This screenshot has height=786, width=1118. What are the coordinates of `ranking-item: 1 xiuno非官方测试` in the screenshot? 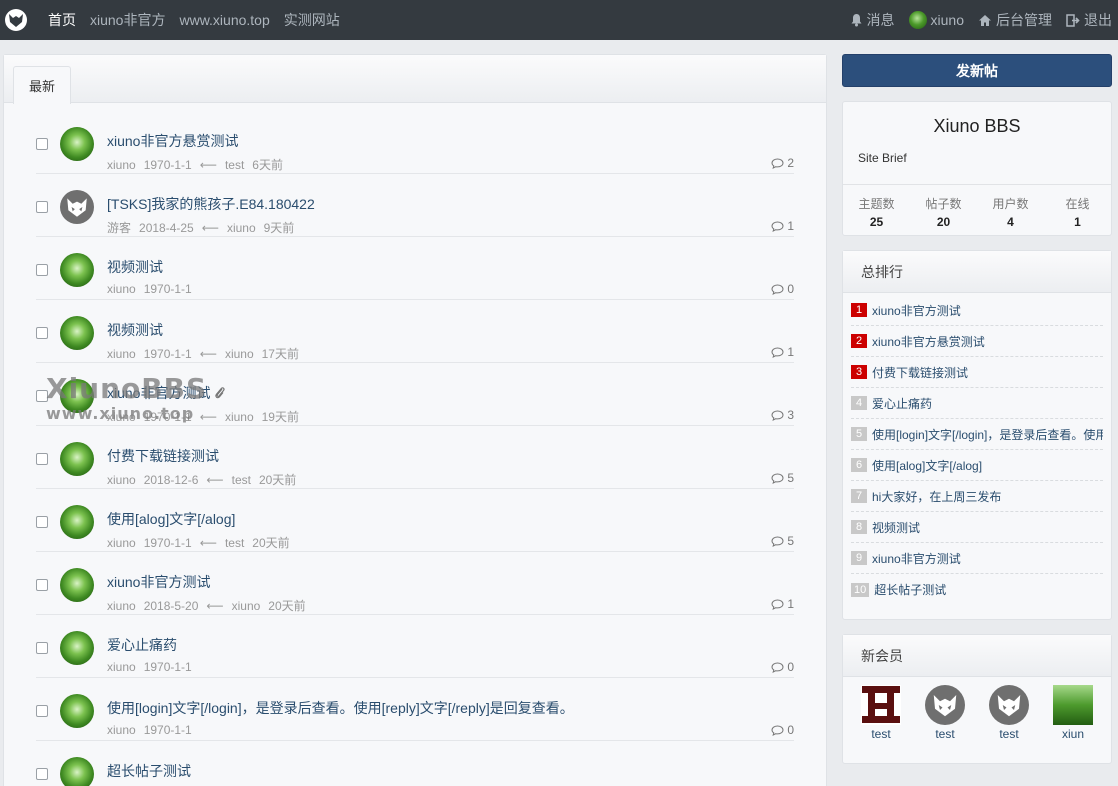 It's located at (977, 310).